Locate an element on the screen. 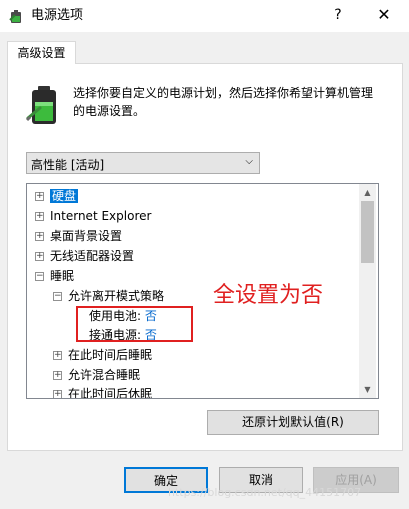 The image size is (409, 509). tree-item-label: 桌面背景设置 is located at coordinates (86, 236).